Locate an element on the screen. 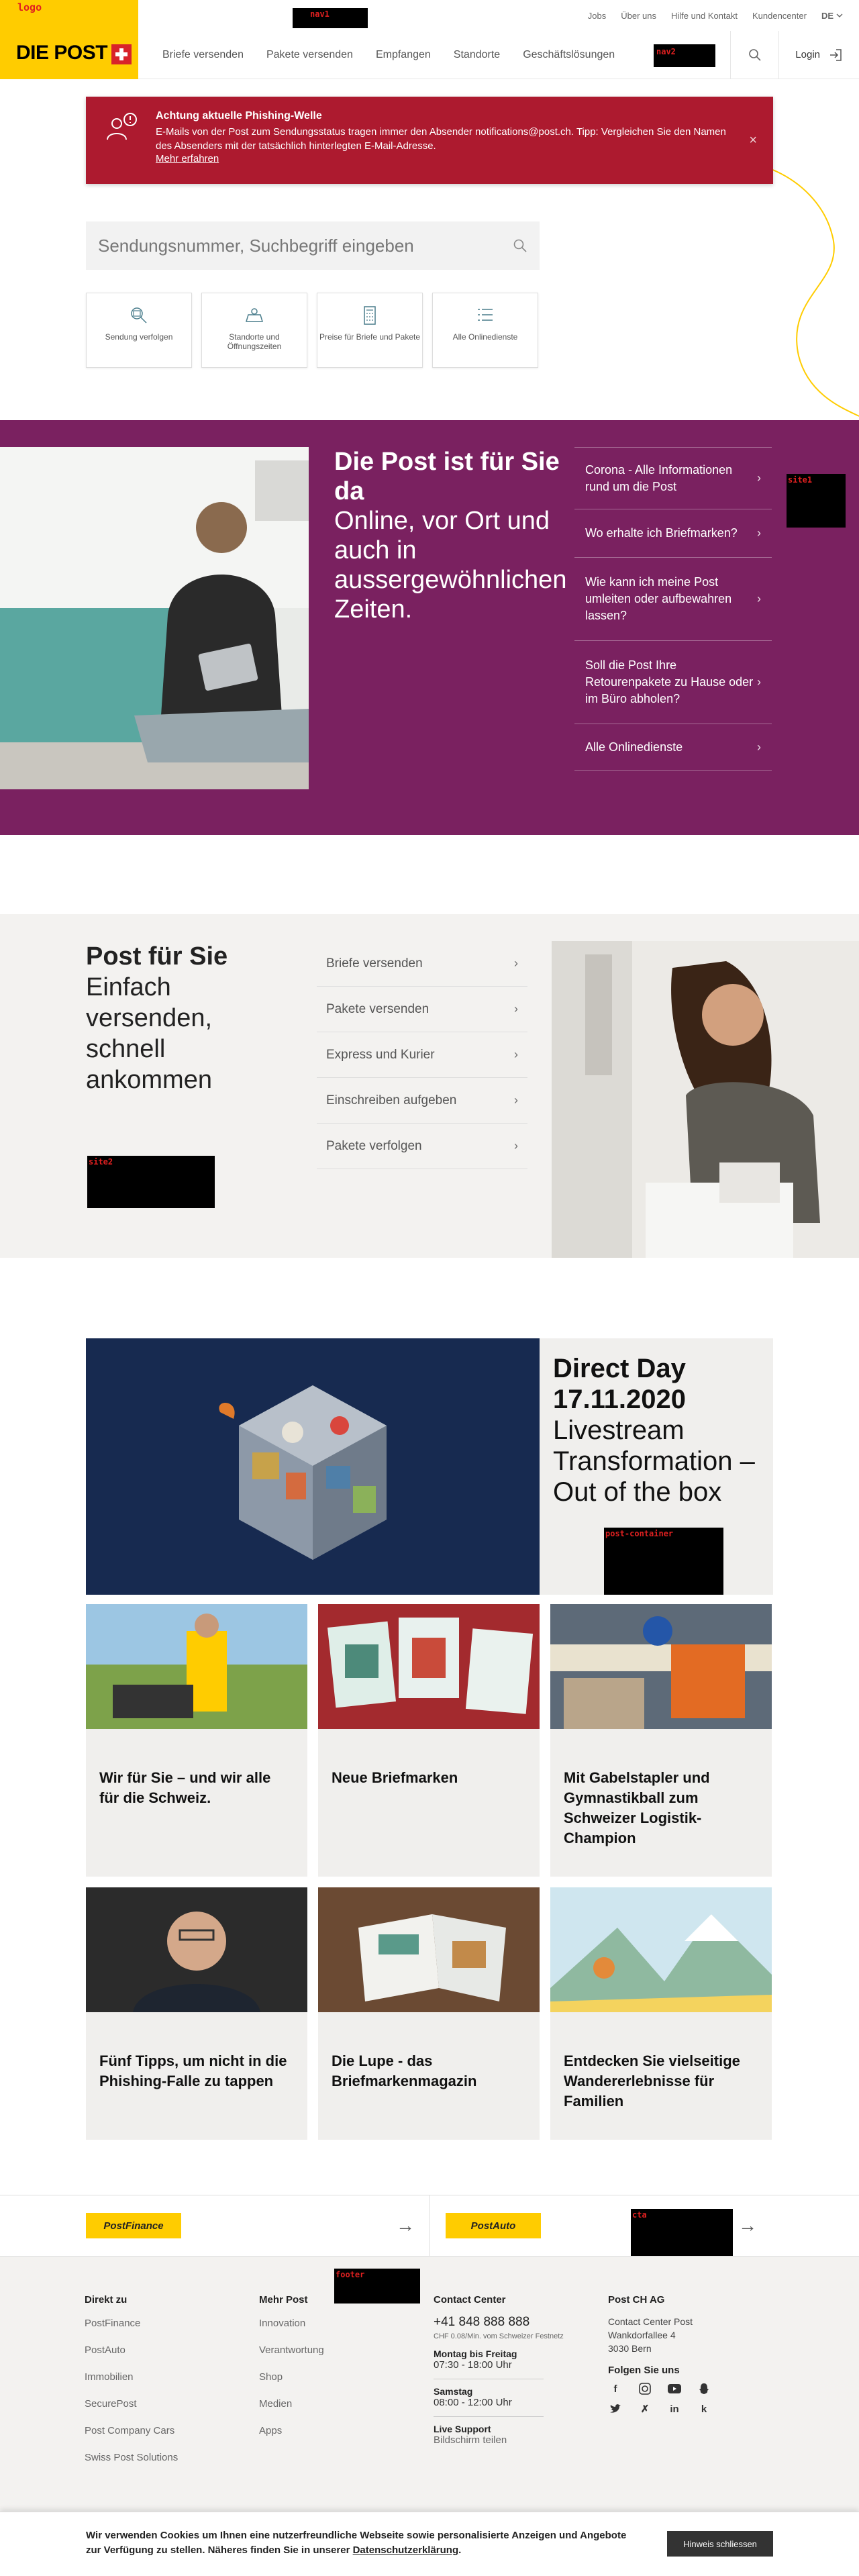 This screenshot has height=2576, width=859. pfs-title: Post für Sie is located at coordinates (157, 956).